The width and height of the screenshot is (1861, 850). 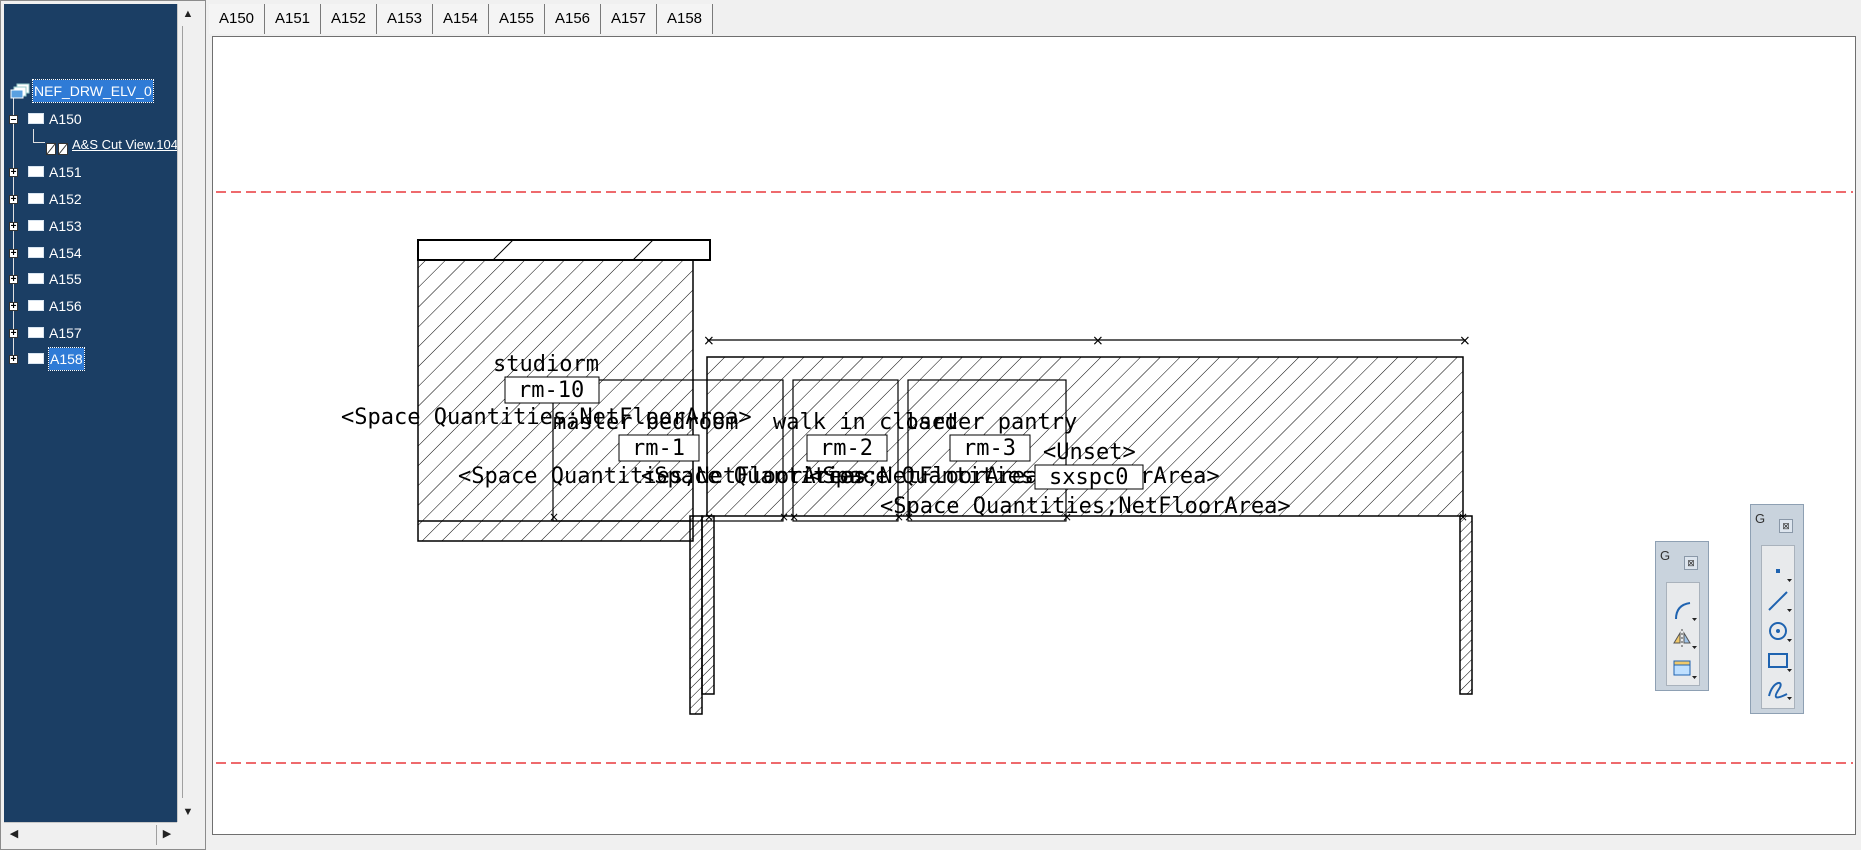 I want to click on rectangle-icon, so click(x=1779, y=661).